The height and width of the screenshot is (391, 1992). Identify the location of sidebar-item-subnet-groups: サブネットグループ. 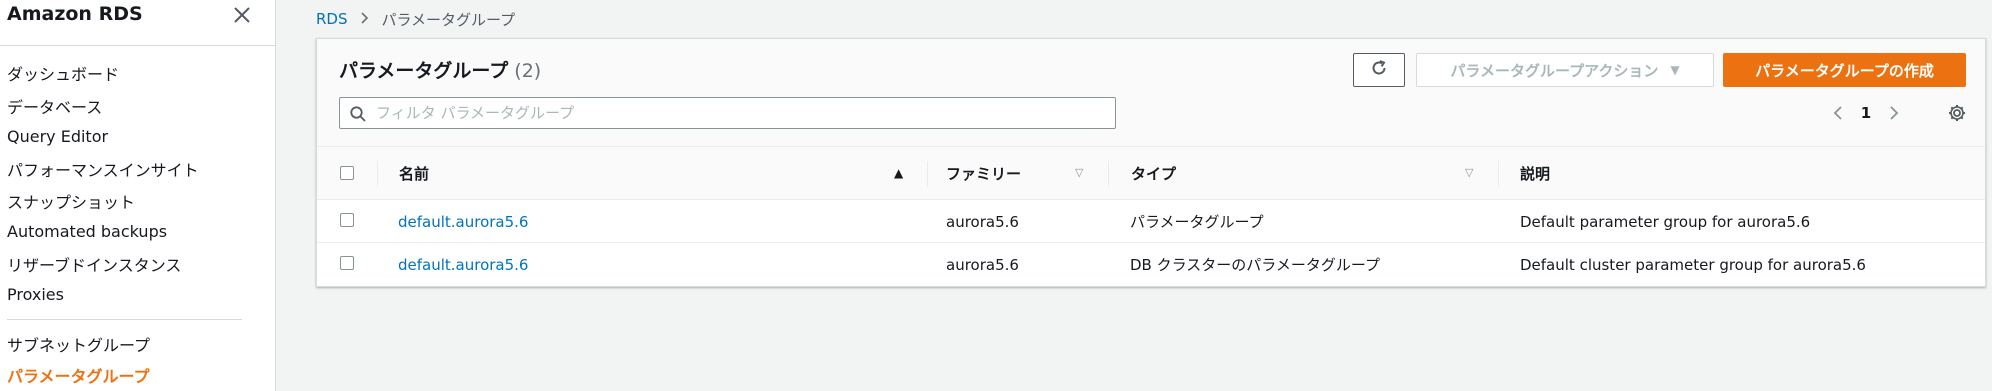
(78, 344).